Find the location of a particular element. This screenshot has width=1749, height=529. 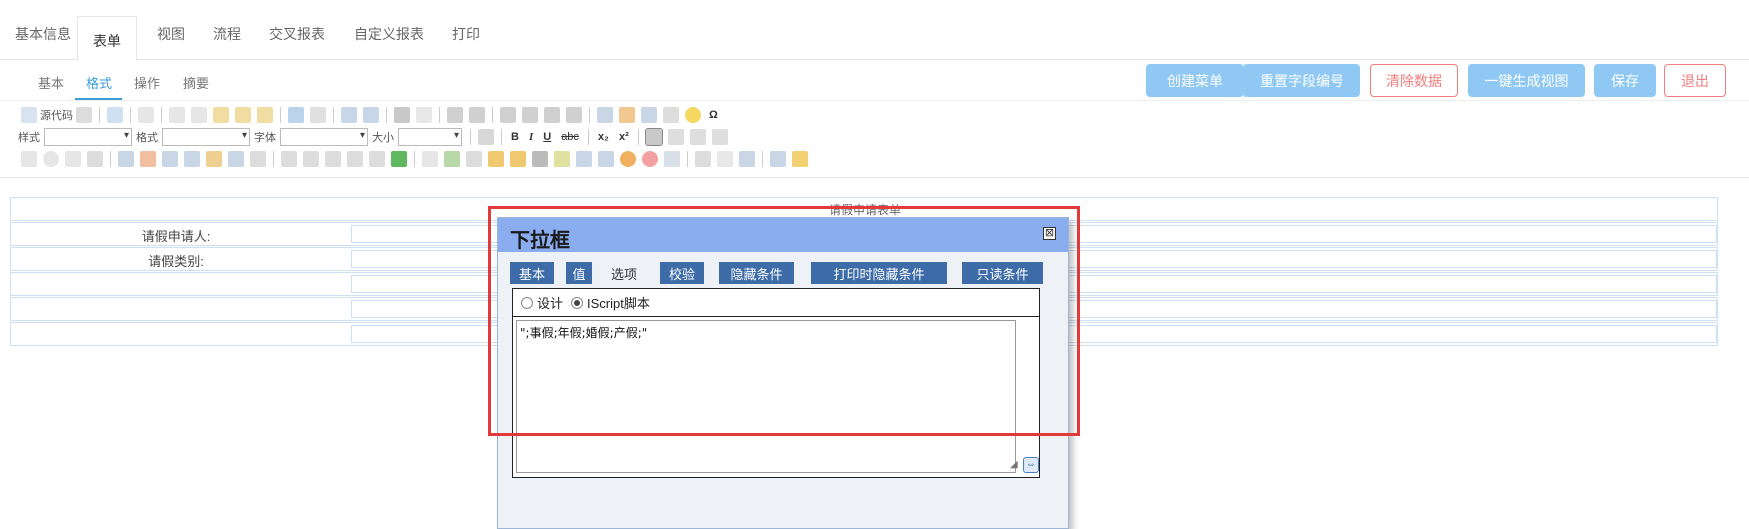

bold-icon: B is located at coordinates (515, 137).